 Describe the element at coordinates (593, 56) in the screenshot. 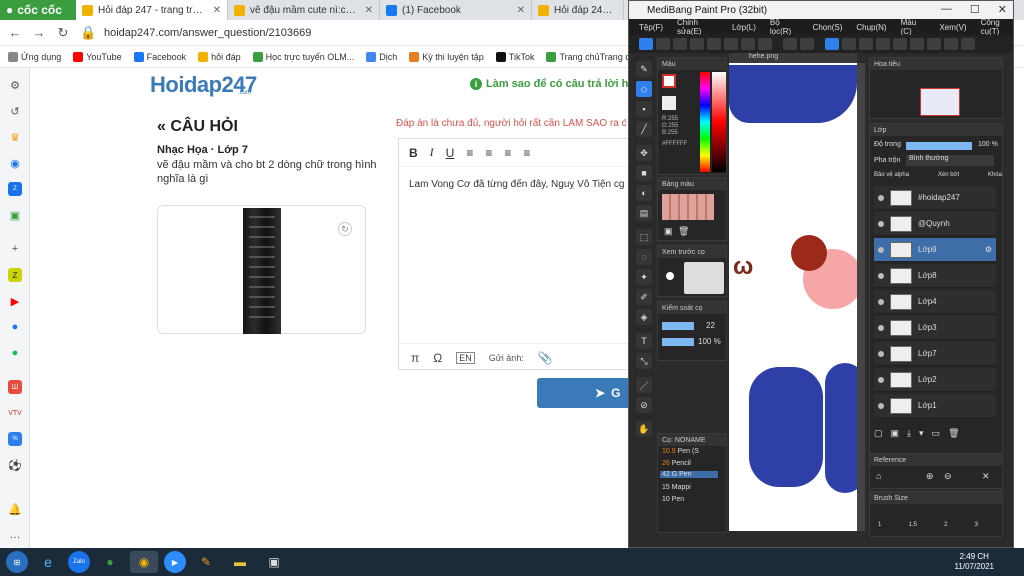

I see `bookmark-trangchu: Trang chủTrang chủ` at that location.